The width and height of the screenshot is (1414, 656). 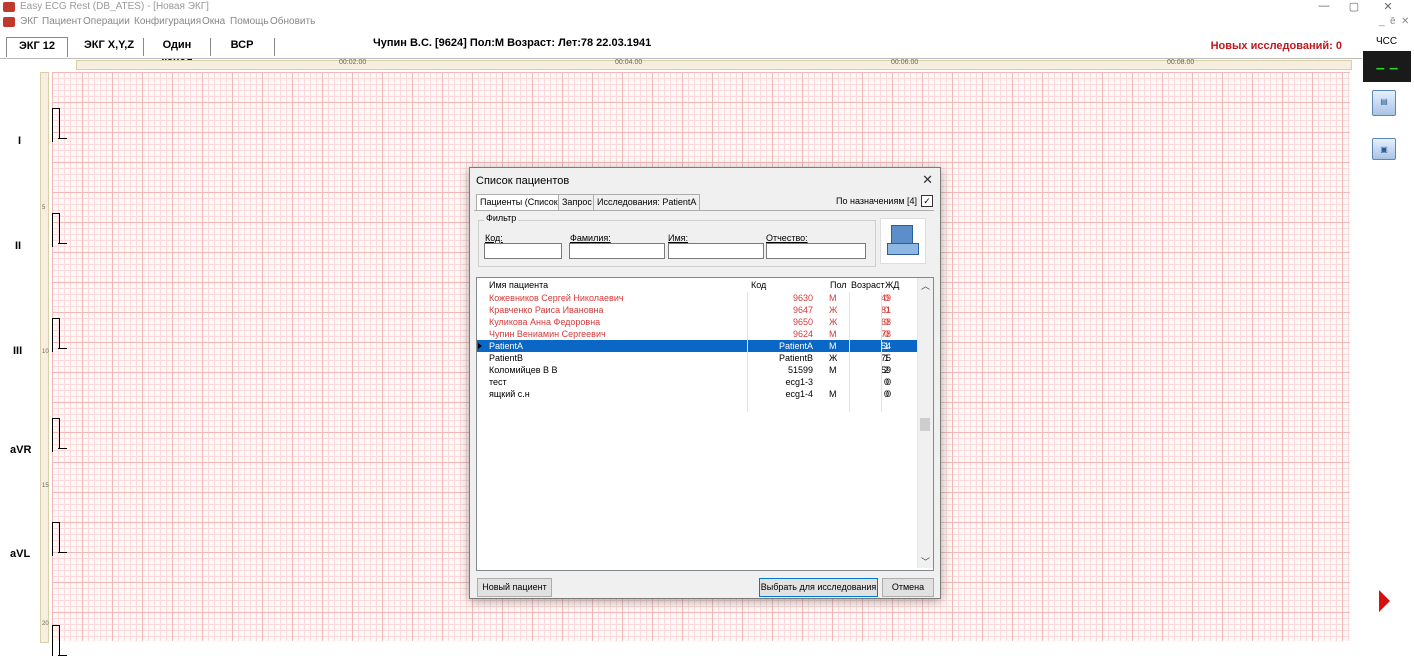 What do you see at coordinates (795, 346) in the screenshot?
I see `cell-code: PatientA` at bounding box center [795, 346].